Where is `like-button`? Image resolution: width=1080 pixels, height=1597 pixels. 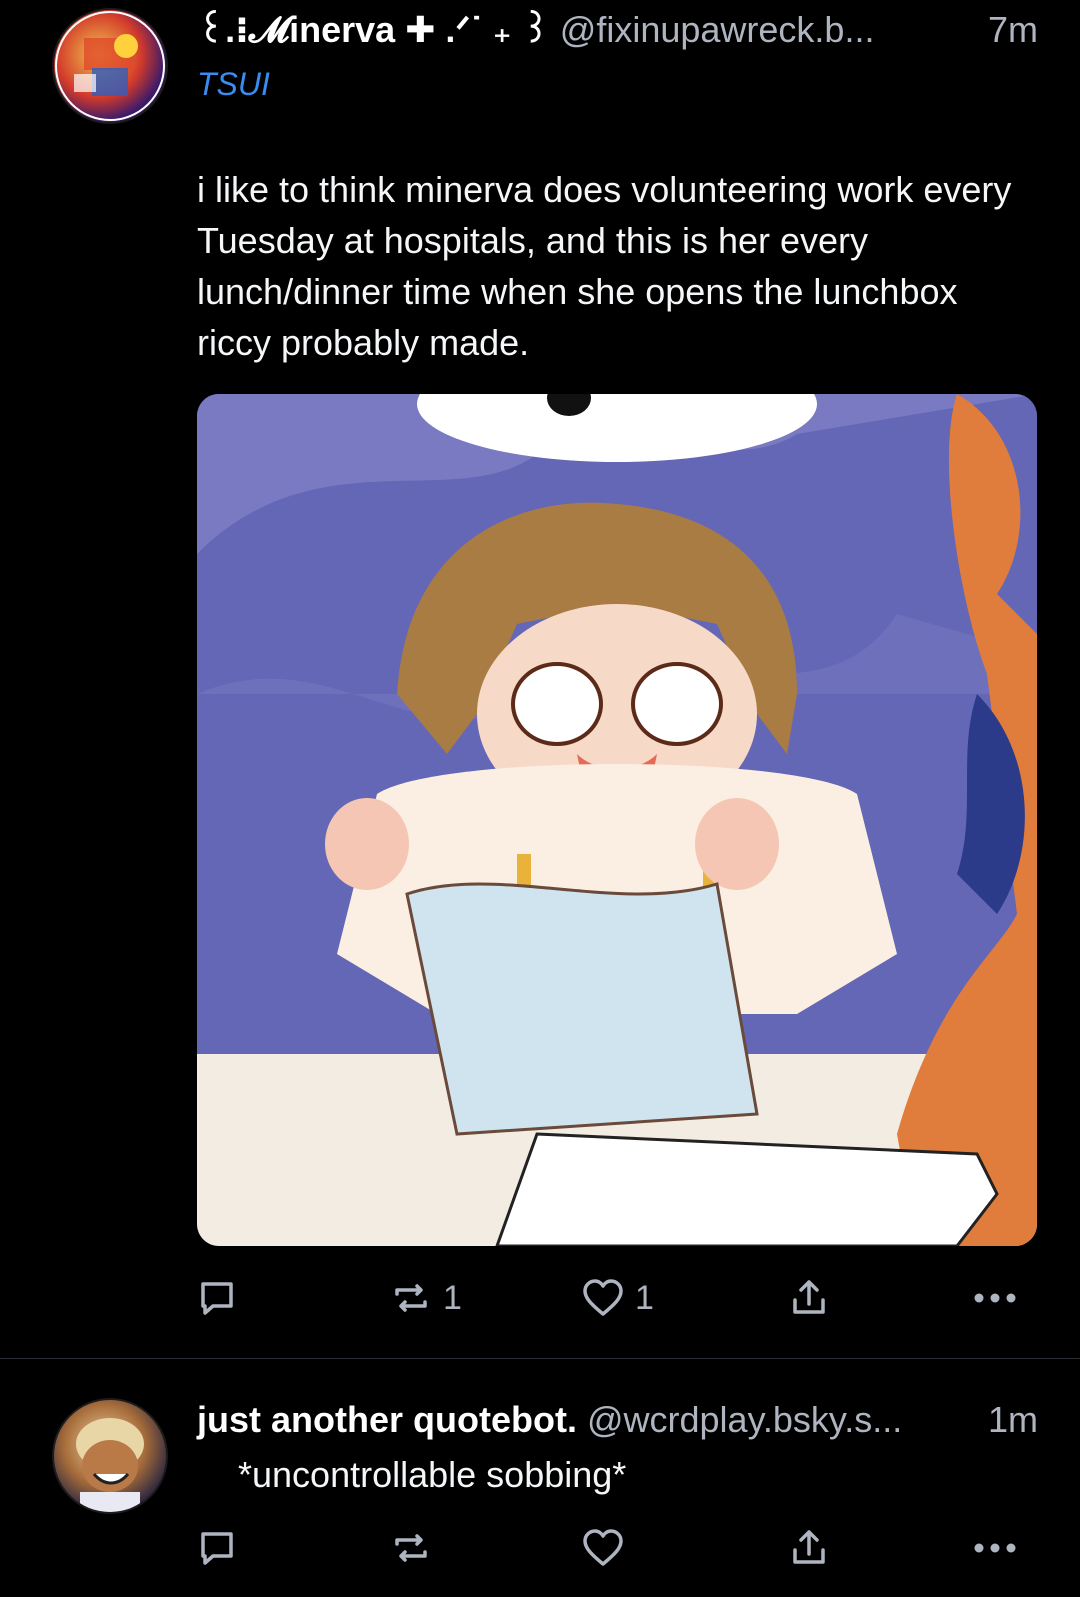 like-button is located at coordinates (603, 1548).